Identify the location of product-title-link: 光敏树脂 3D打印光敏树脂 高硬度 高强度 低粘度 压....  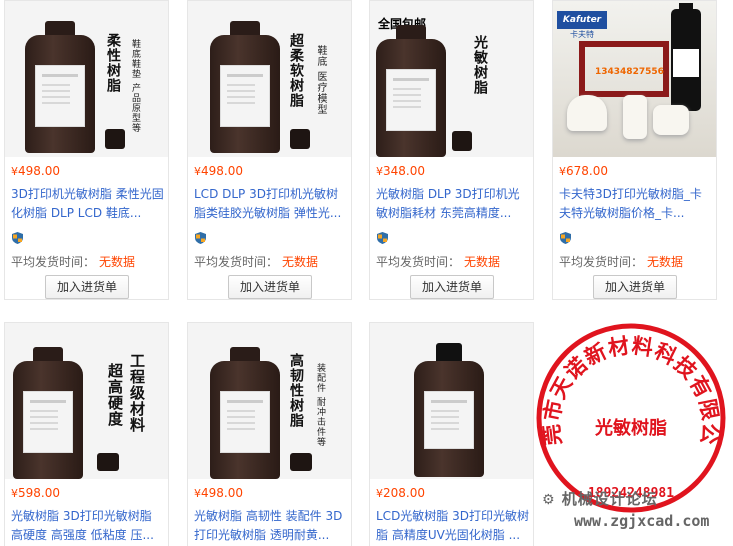
(88, 526).